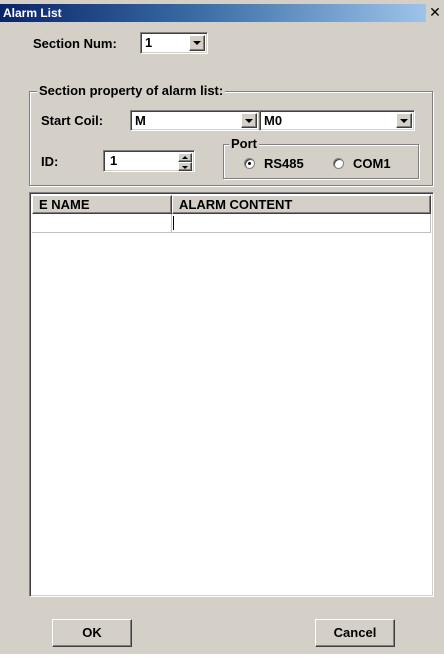  Describe the element at coordinates (222, 657) in the screenshot. I see `screen-edge` at that location.